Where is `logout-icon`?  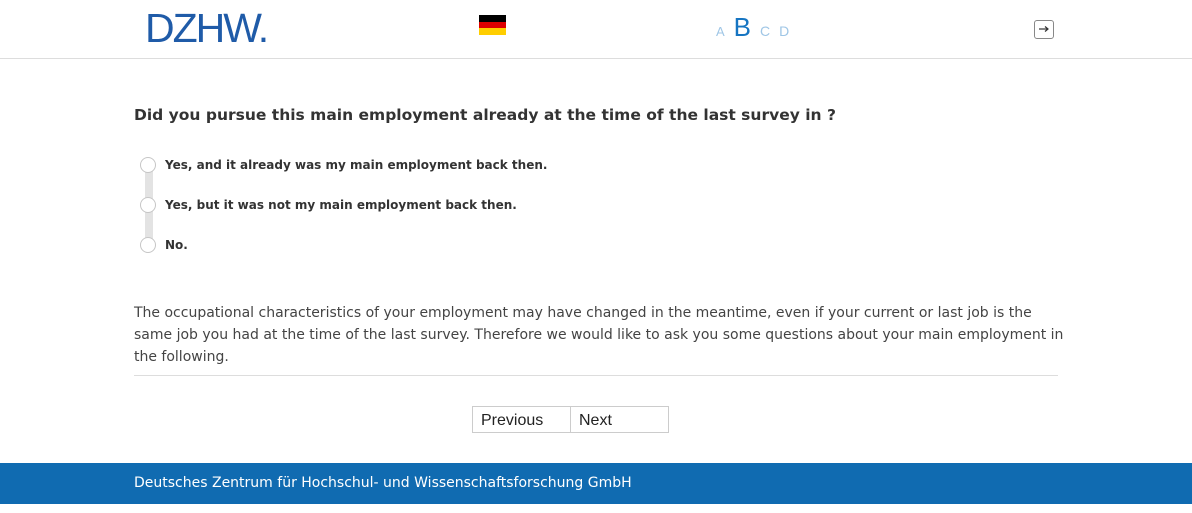 logout-icon is located at coordinates (1044, 29).